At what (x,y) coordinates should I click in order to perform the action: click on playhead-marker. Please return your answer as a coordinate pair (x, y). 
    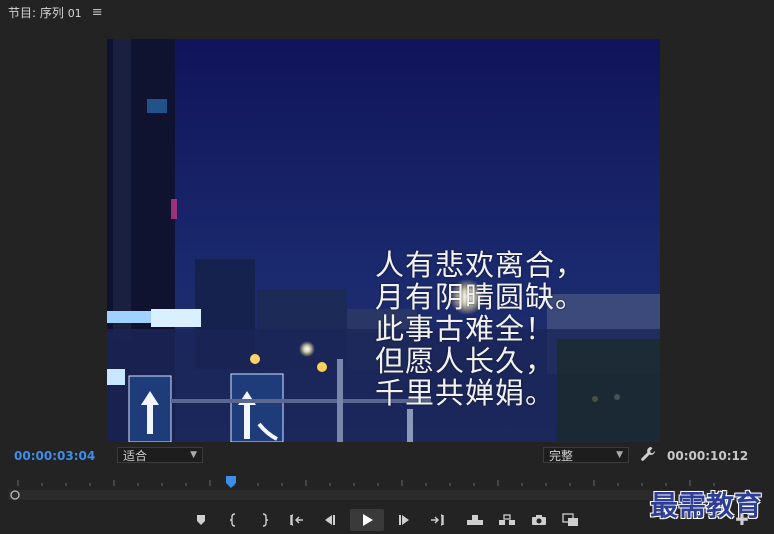
    Looking at the image, I should click on (231, 482).